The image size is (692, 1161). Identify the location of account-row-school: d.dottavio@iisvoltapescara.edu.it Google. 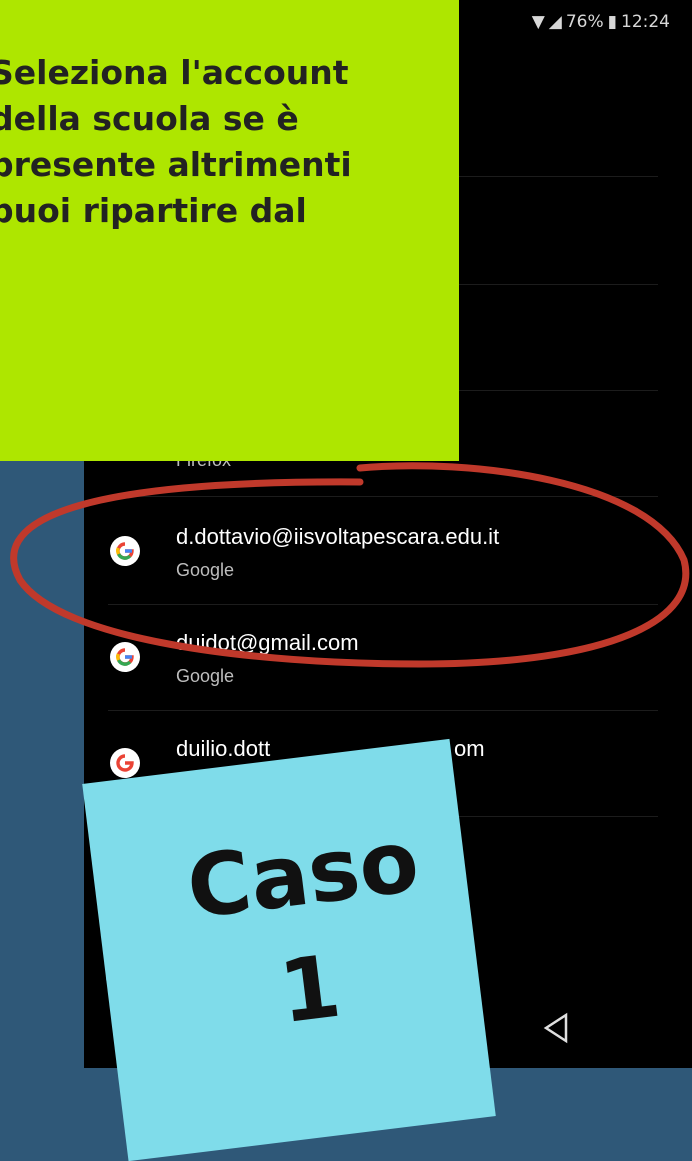
(388, 552).